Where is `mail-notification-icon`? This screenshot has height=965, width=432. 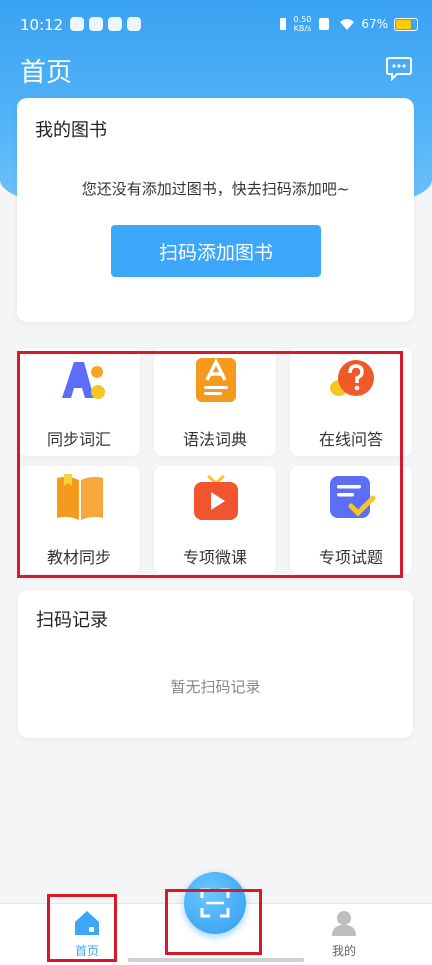
mail-notification-icon is located at coordinates (115, 24).